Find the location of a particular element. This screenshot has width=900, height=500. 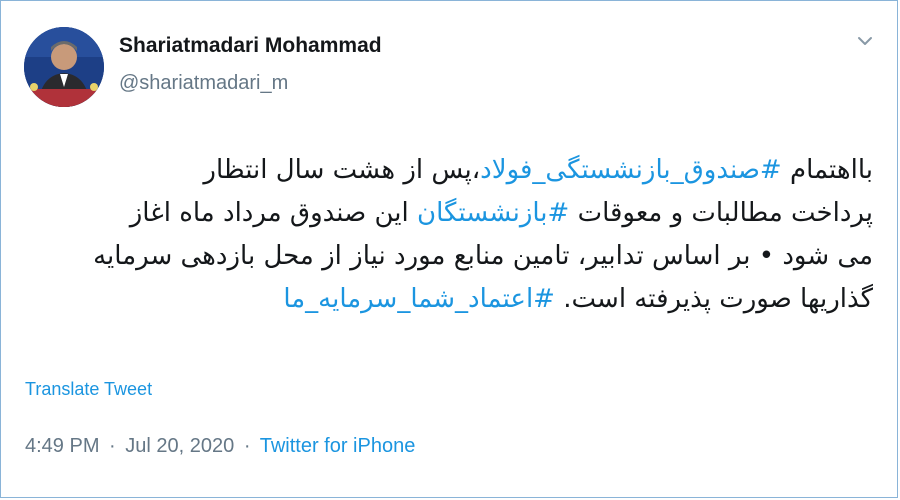

tweet-time: 4:49 PM is located at coordinates (62, 446).